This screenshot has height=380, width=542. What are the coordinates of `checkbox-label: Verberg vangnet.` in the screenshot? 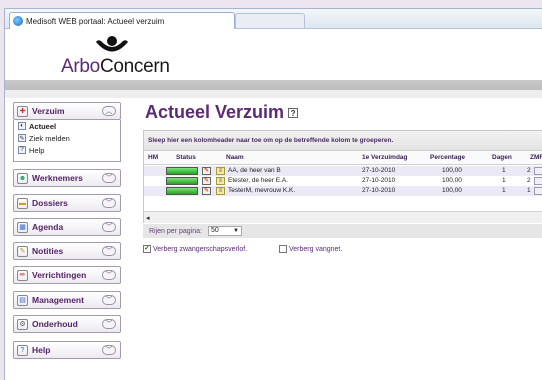 It's located at (316, 249).